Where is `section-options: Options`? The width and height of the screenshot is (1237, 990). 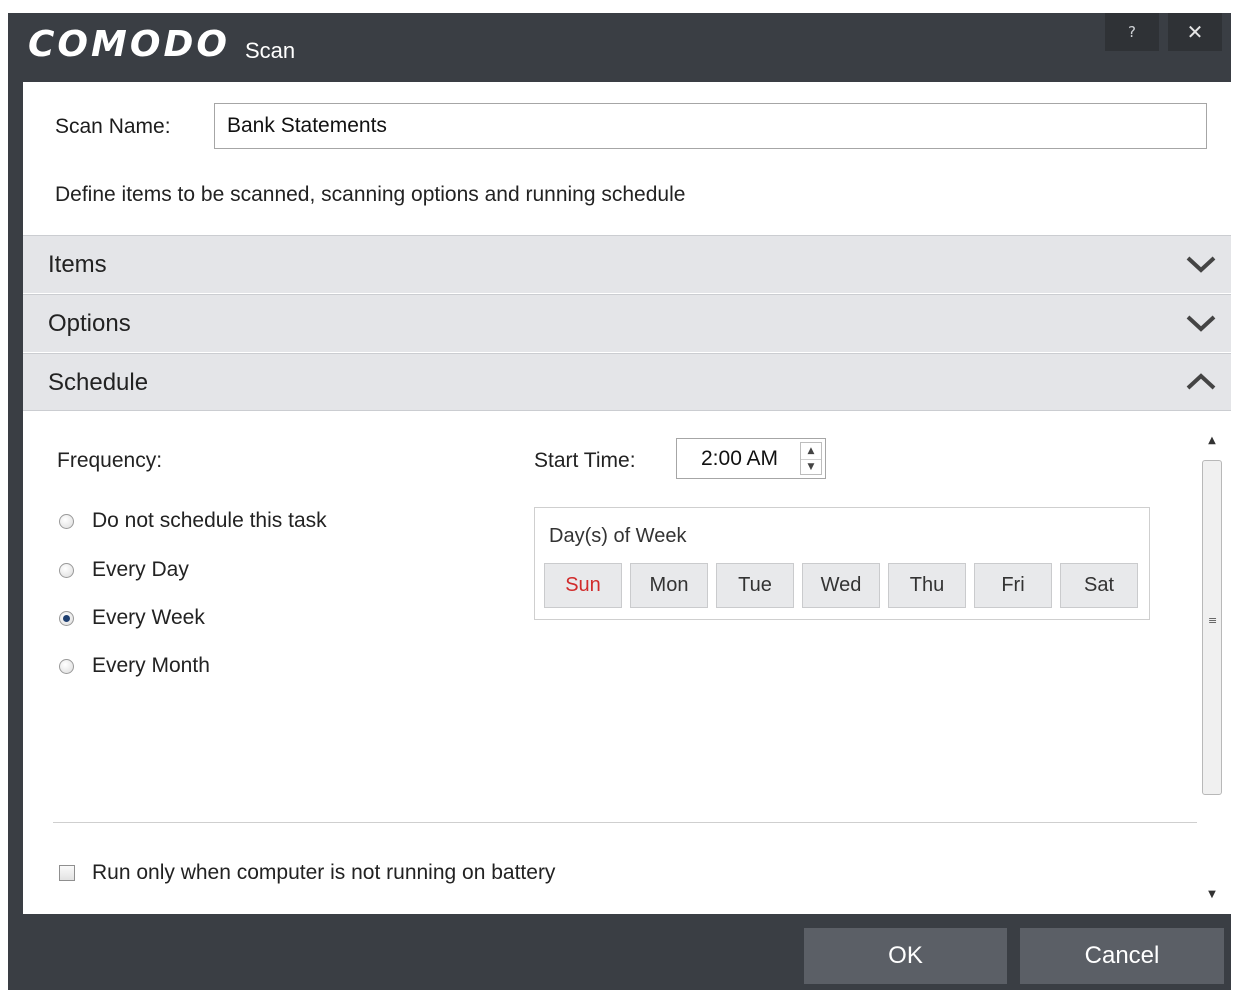
section-options: Options is located at coordinates (627, 323).